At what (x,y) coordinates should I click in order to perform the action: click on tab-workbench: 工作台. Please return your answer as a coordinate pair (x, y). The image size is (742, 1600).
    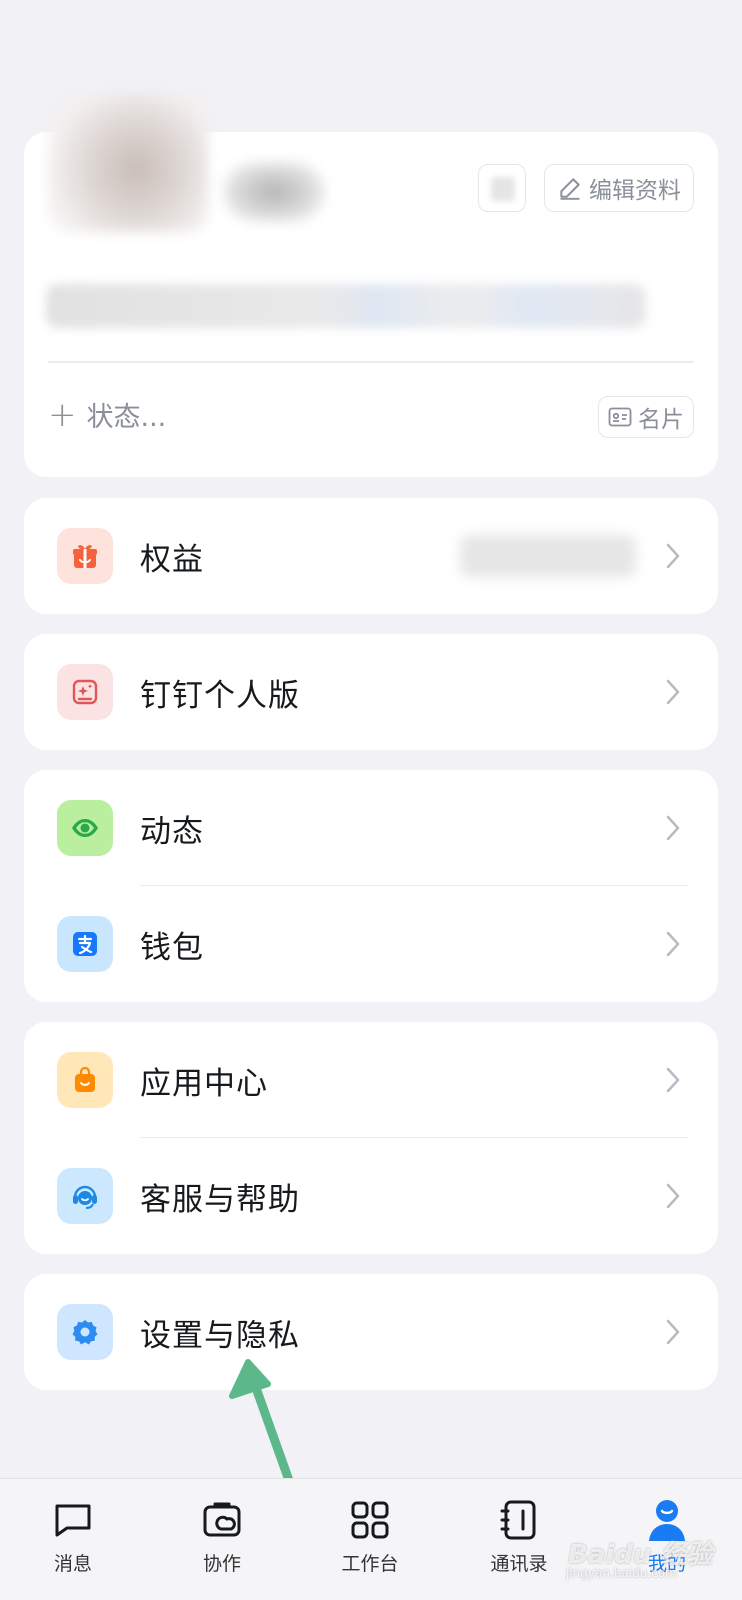
    Looking at the image, I should click on (370, 1536).